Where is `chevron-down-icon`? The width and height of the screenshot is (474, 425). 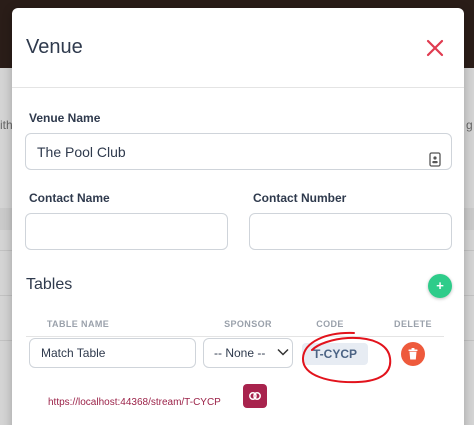
chevron-down-icon is located at coordinates (283, 352).